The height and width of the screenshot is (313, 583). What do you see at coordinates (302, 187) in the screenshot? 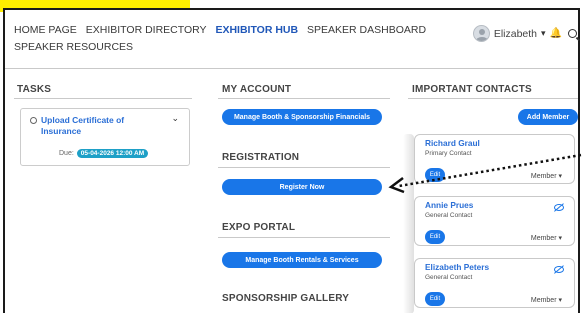
I see `register-now-button: Register Now` at bounding box center [302, 187].